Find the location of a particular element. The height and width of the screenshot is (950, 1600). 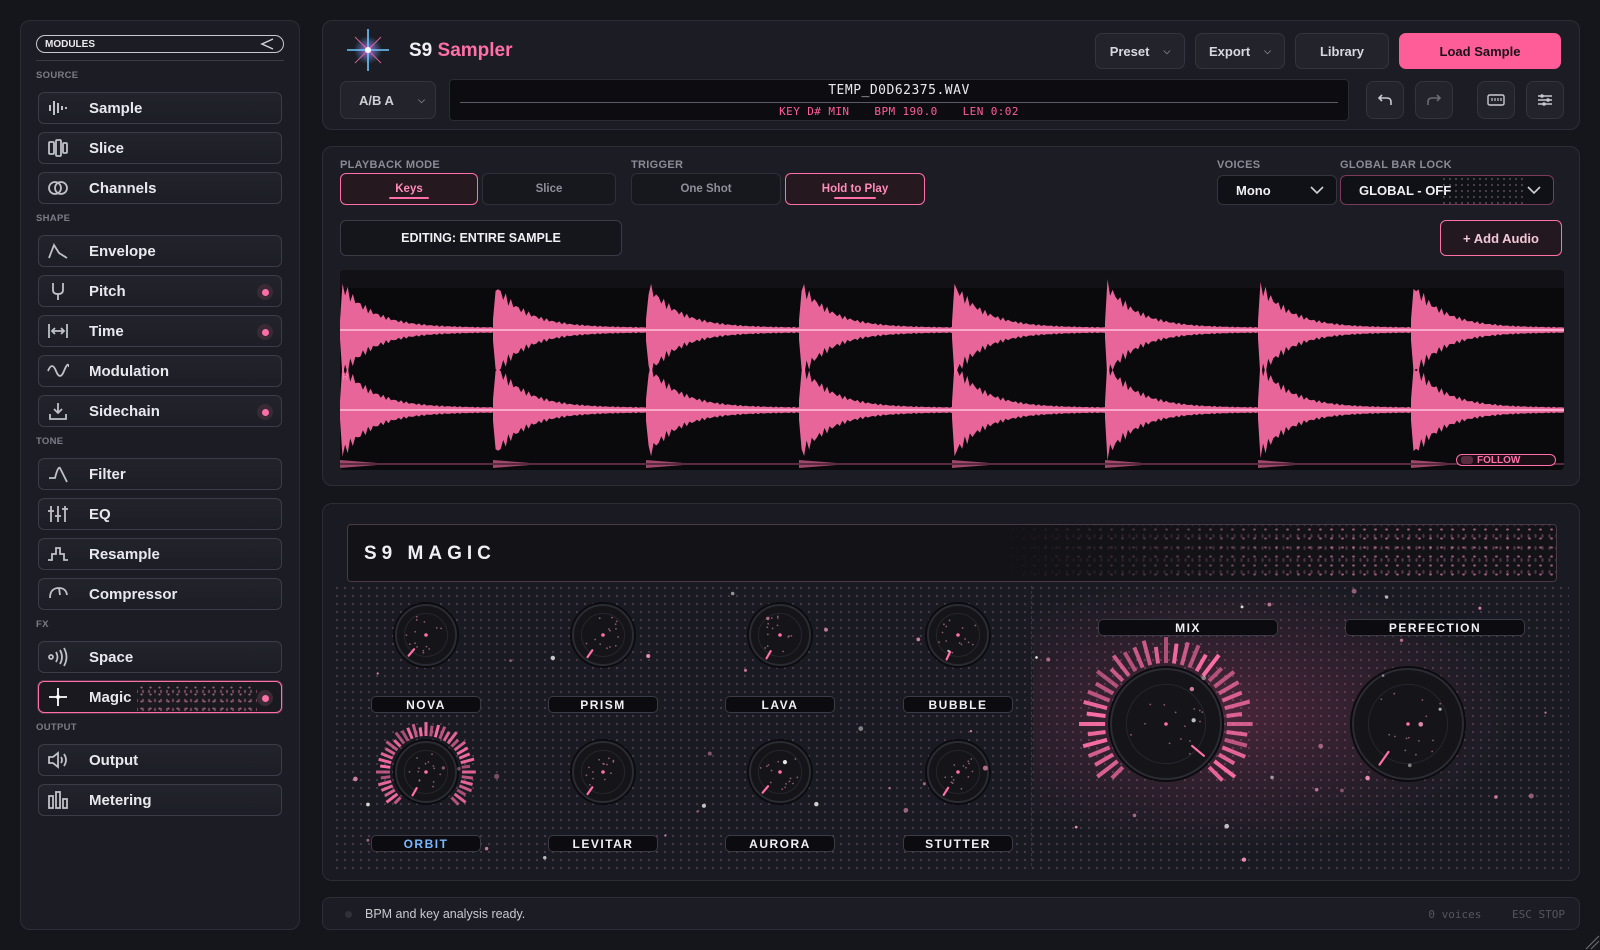

bar-lock-value: GLOBAL - OFF is located at coordinates (1405, 190).